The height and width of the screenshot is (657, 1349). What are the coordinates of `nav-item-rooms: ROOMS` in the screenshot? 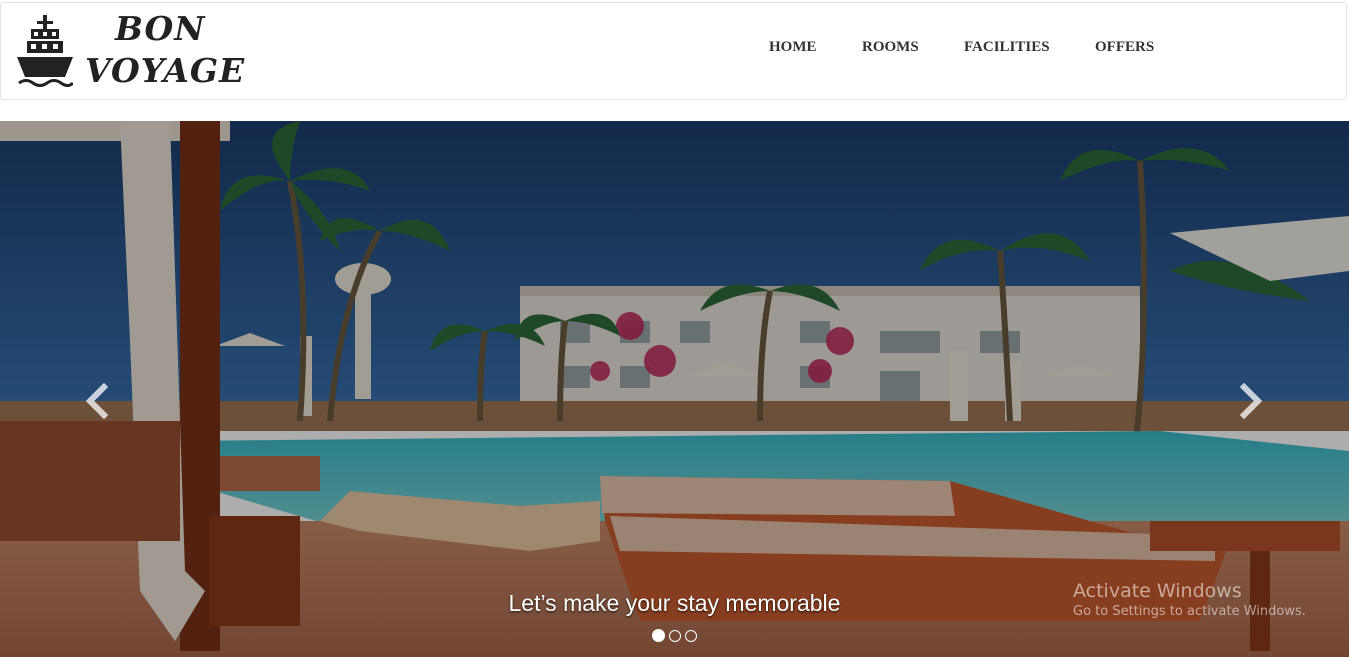 It's located at (890, 47).